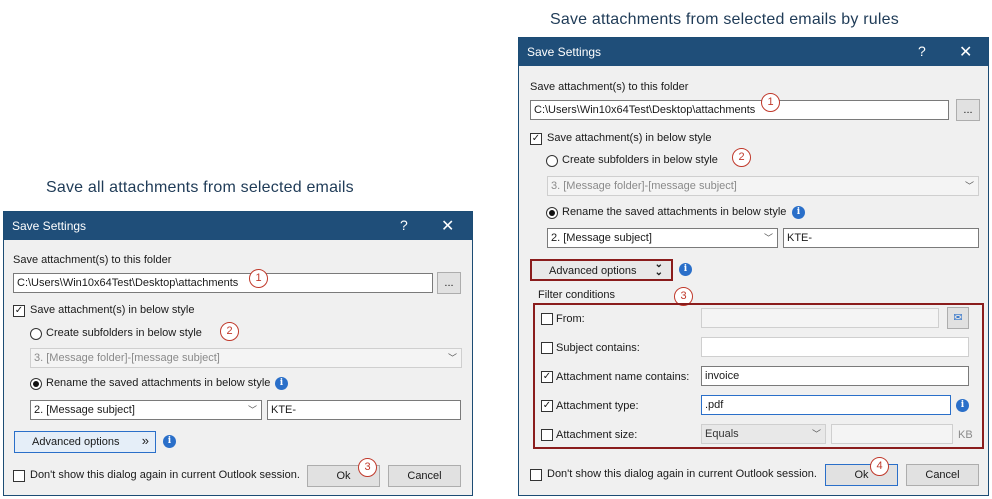  What do you see at coordinates (547, 406) in the screenshot?
I see `attachment-type-checkbox: ✓` at bounding box center [547, 406].